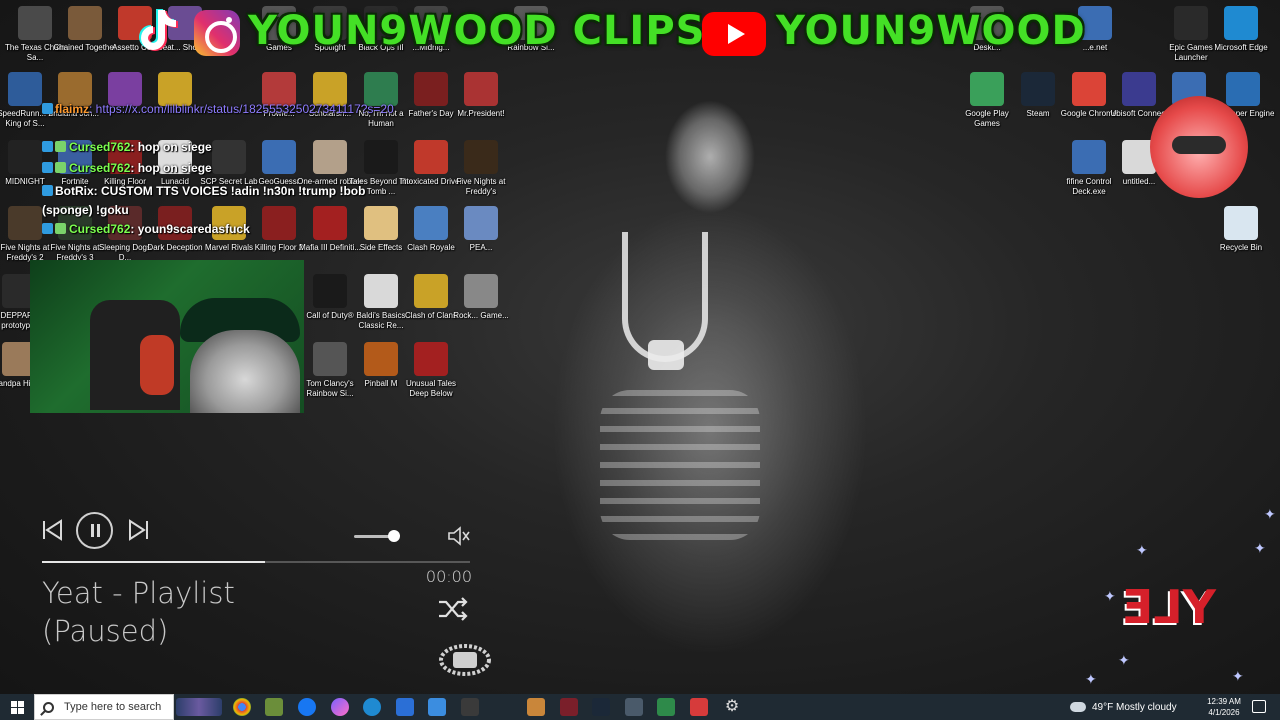  I want to click on search-icon, so click(48, 707).